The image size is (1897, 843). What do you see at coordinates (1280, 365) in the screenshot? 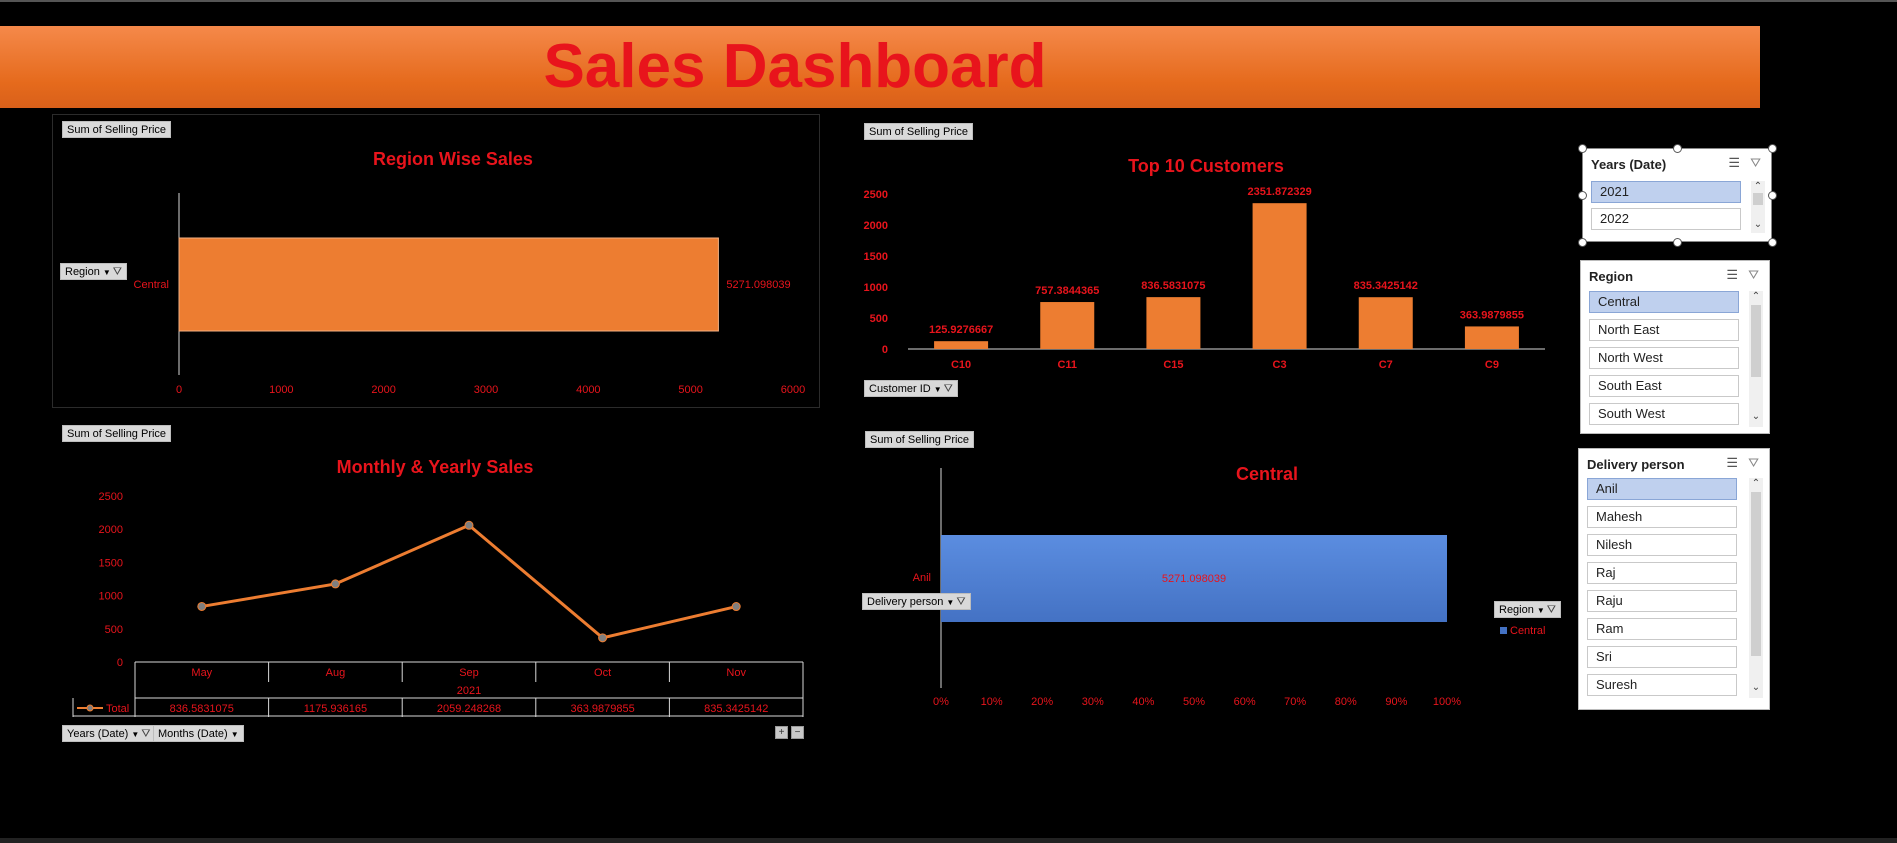
I see `category-label: C3` at bounding box center [1280, 365].